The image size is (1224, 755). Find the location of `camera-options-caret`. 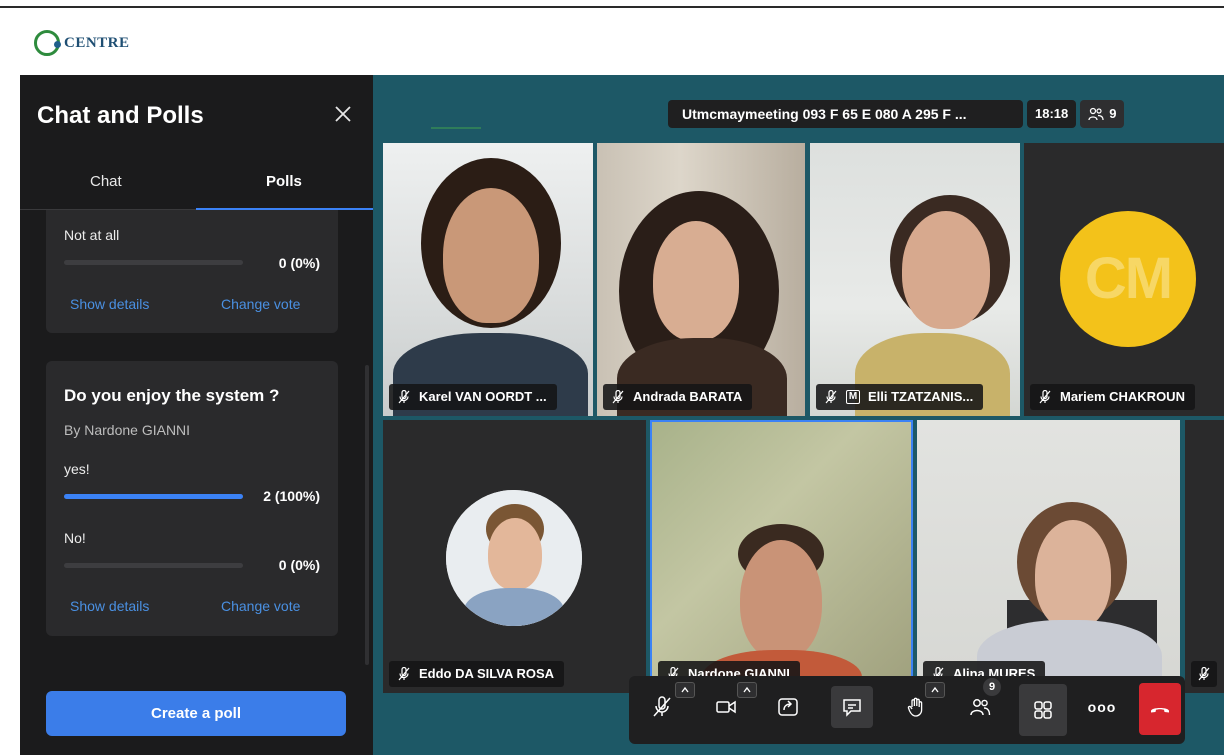

camera-options-caret is located at coordinates (747, 690).